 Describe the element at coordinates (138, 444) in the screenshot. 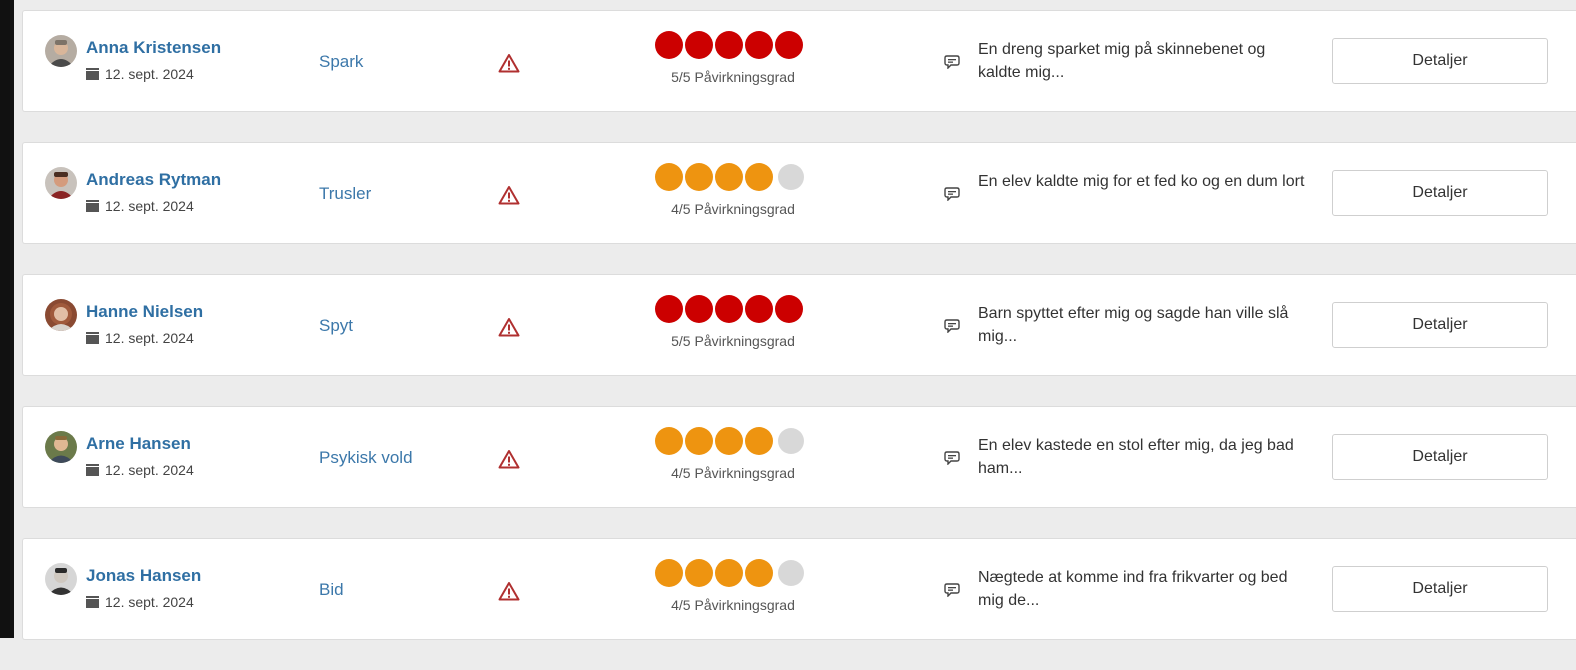

I see `person-name-link: Arne Hansen` at that location.